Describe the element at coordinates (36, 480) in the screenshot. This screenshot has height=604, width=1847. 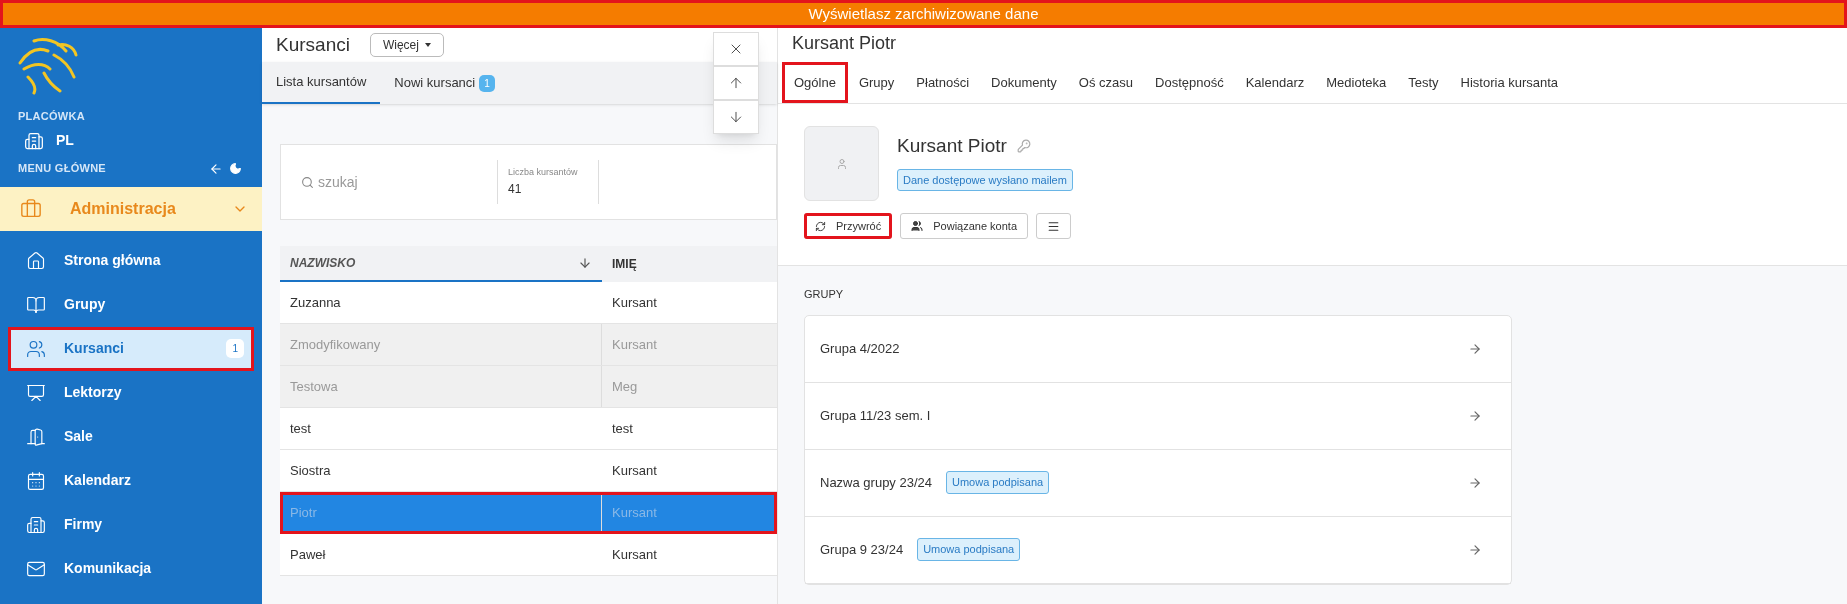
I see `calendar-icon` at that location.